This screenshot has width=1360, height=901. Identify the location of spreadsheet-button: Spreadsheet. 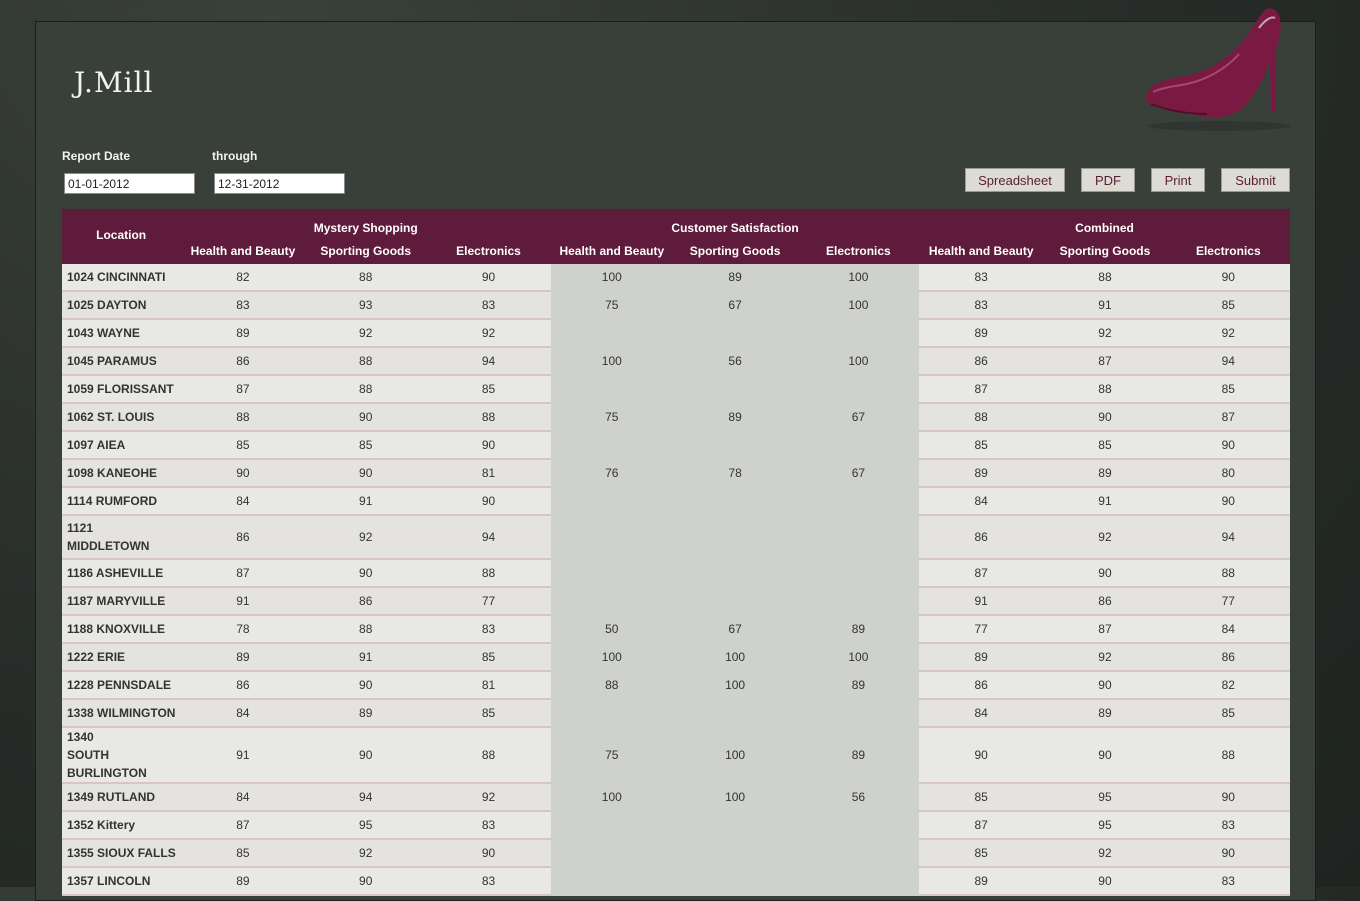
(1015, 180).